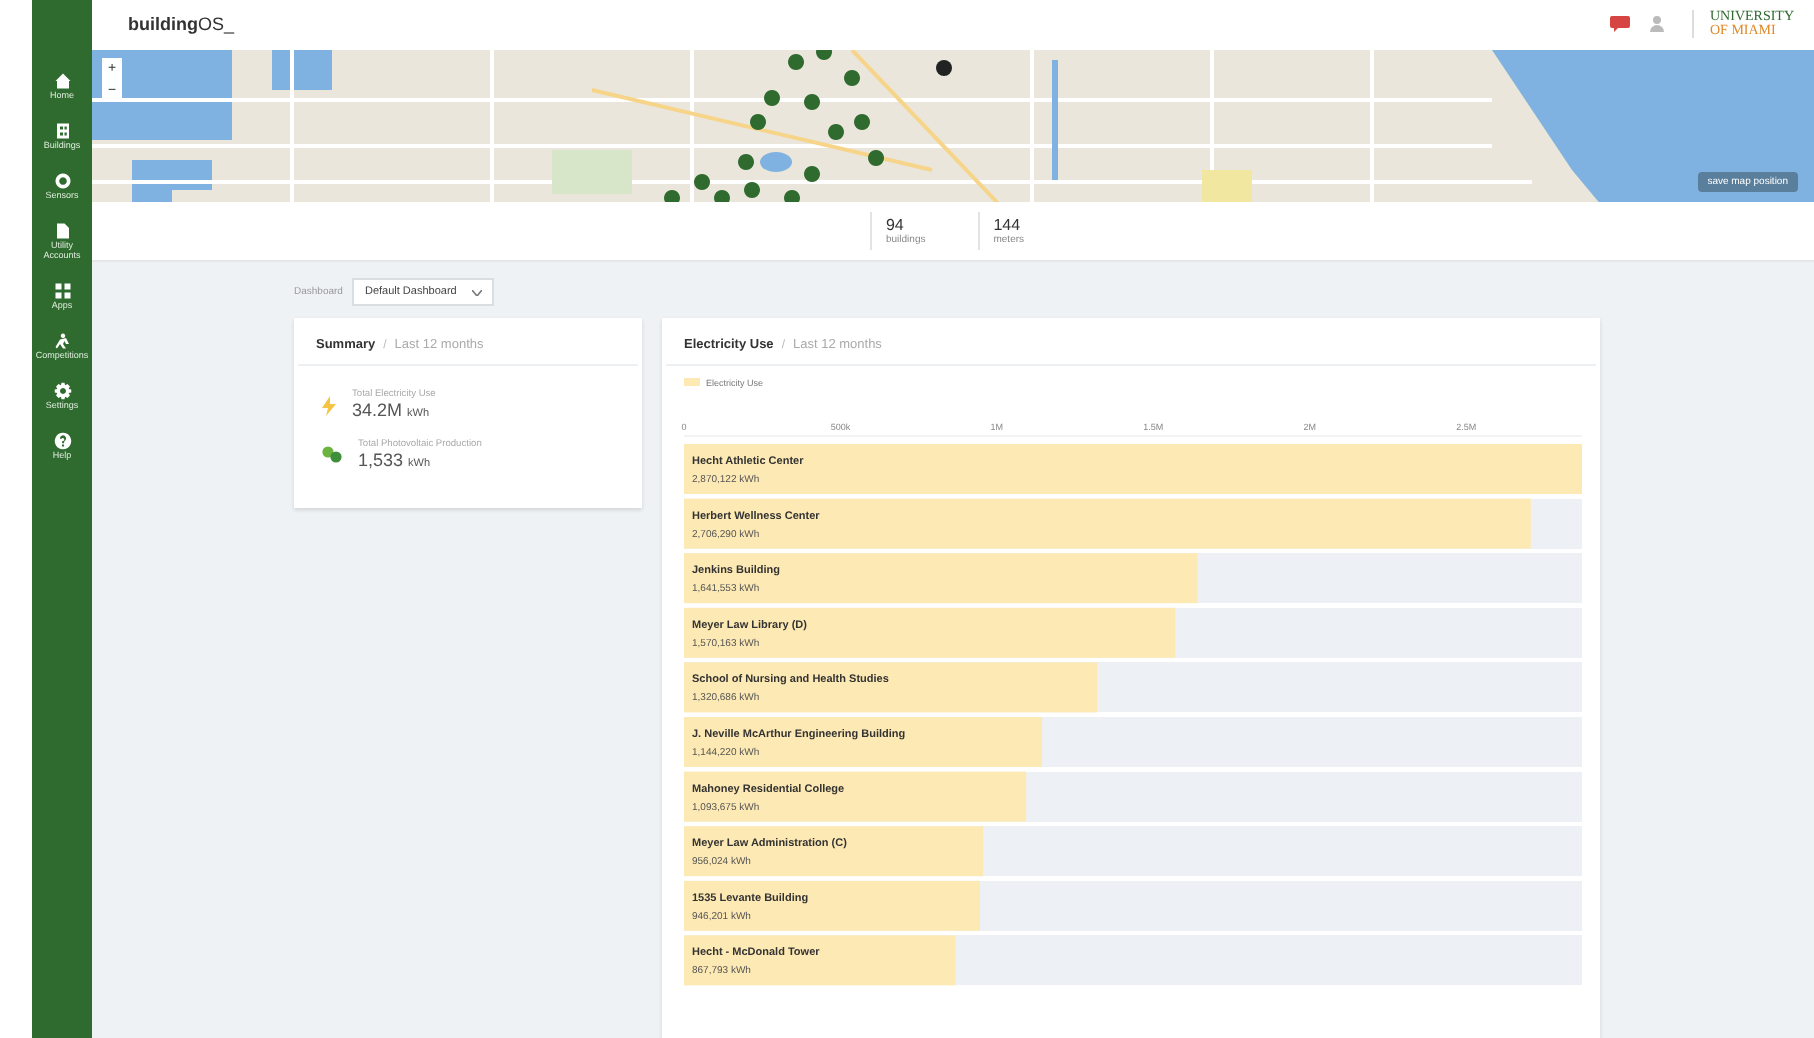 Image resolution: width=1814 pixels, height=1038 pixels. Describe the element at coordinates (181, 24) in the screenshot. I see `logo: buildingOS_` at that location.